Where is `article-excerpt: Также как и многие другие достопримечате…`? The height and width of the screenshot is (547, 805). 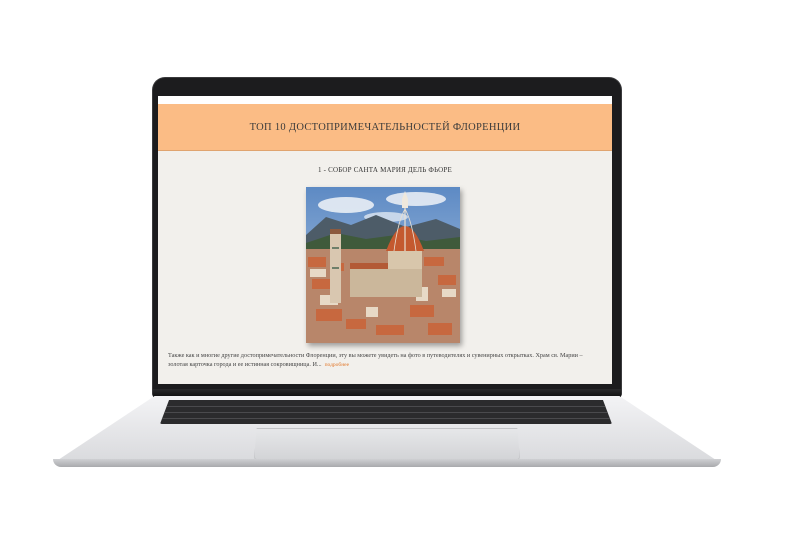
article-excerpt: Также как и многие другие достопримечате… is located at coordinates (385, 360).